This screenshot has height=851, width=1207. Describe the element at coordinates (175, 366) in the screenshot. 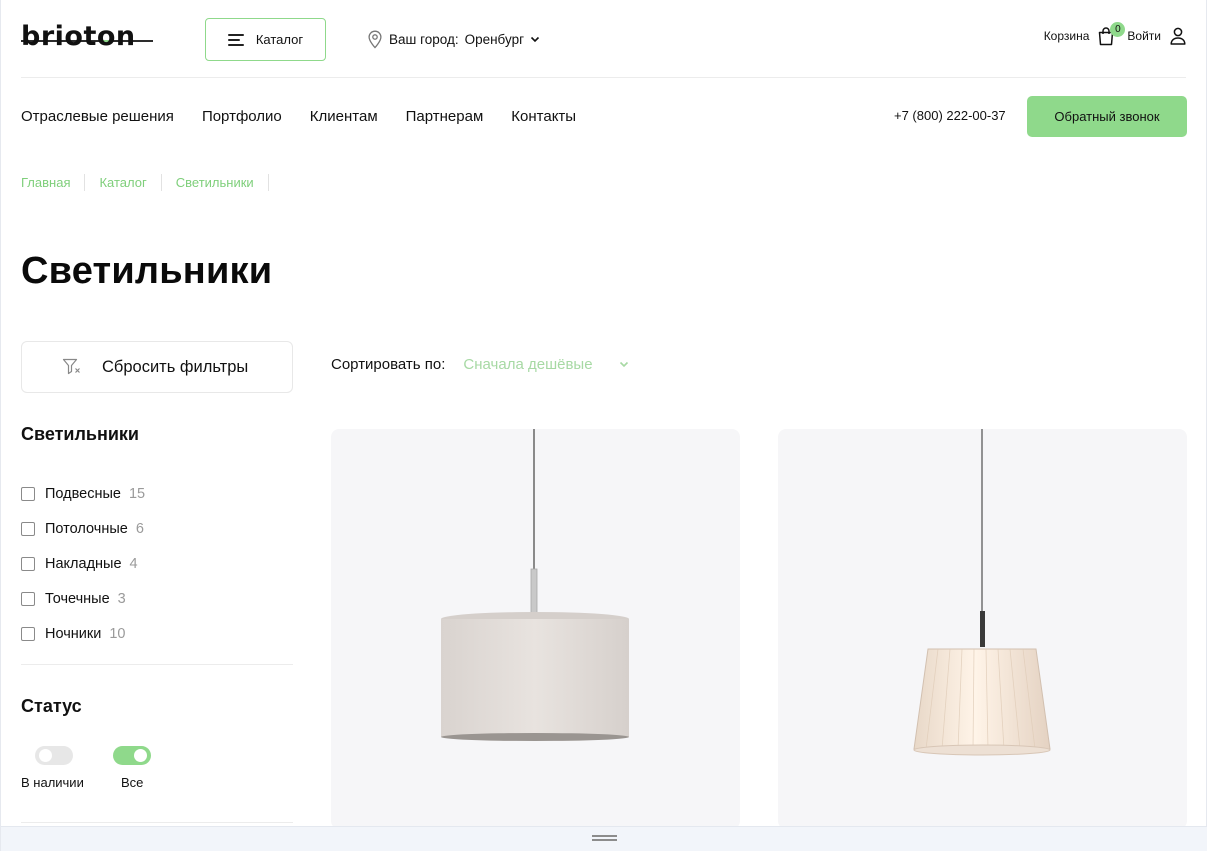

I see `reset-filters-label: Сбросить фильтры` at that location.